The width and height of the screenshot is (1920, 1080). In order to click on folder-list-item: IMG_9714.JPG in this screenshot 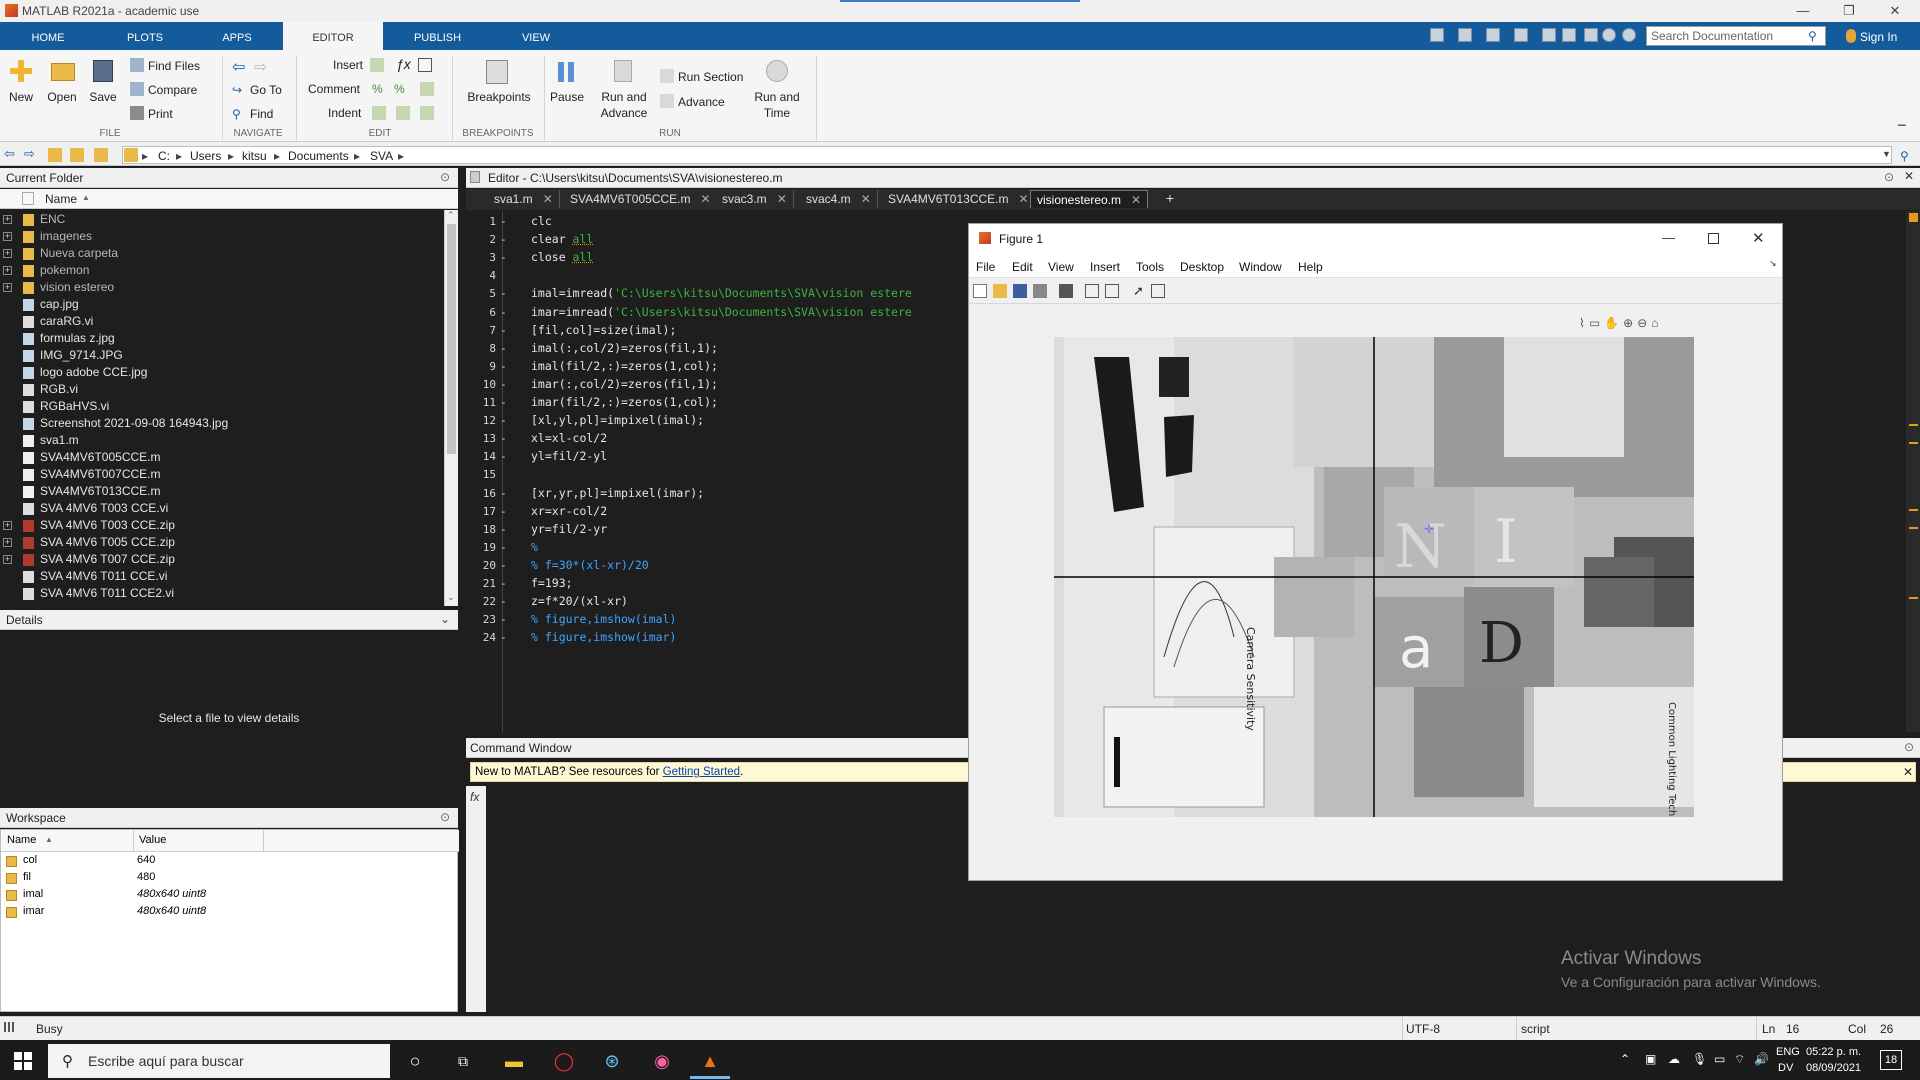, I will do `click(81, 355)`.